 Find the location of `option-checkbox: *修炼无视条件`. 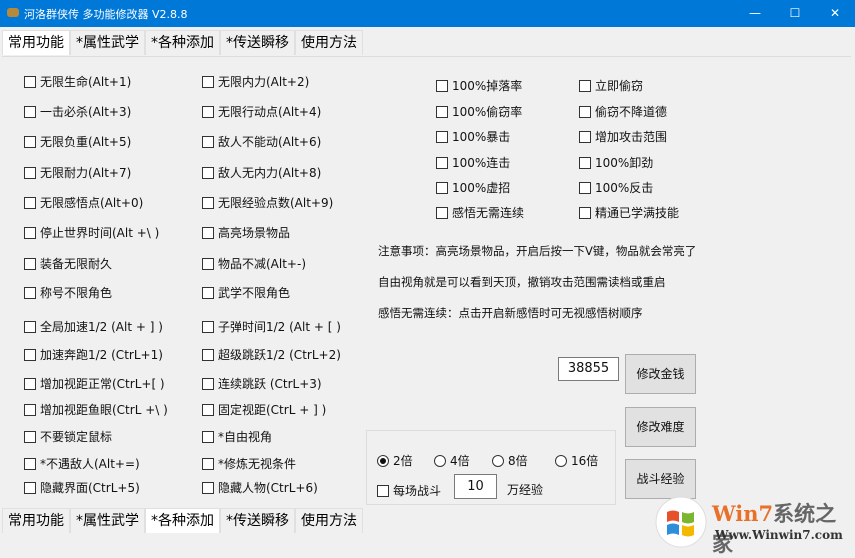

option-checkbox: *修炼无视条件 is located at coordinates (249, 463).